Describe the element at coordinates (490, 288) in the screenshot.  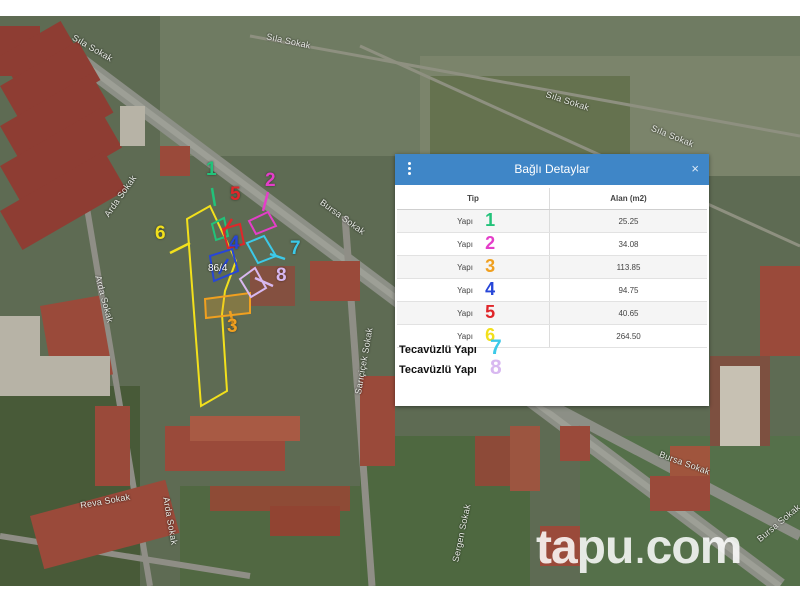
I see `row-number: 4` at that location.